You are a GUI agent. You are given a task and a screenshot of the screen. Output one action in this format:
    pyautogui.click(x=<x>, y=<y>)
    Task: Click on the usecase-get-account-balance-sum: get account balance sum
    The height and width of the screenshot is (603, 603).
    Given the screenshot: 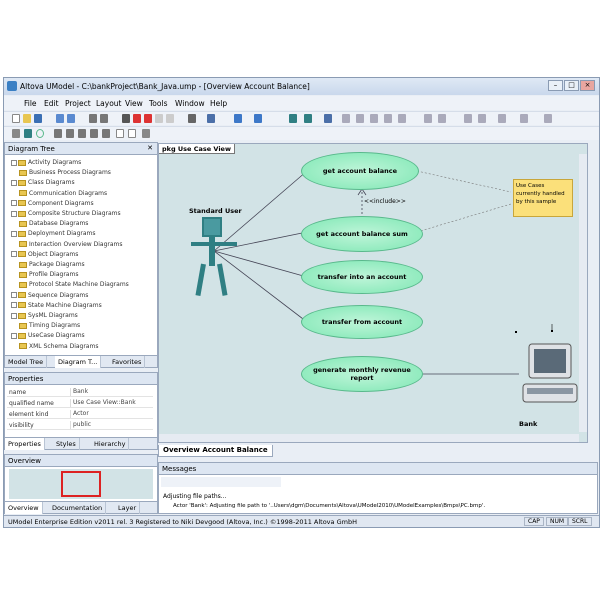 What is the action you would take?
    pyautogui.click(x=362, y=234)
    